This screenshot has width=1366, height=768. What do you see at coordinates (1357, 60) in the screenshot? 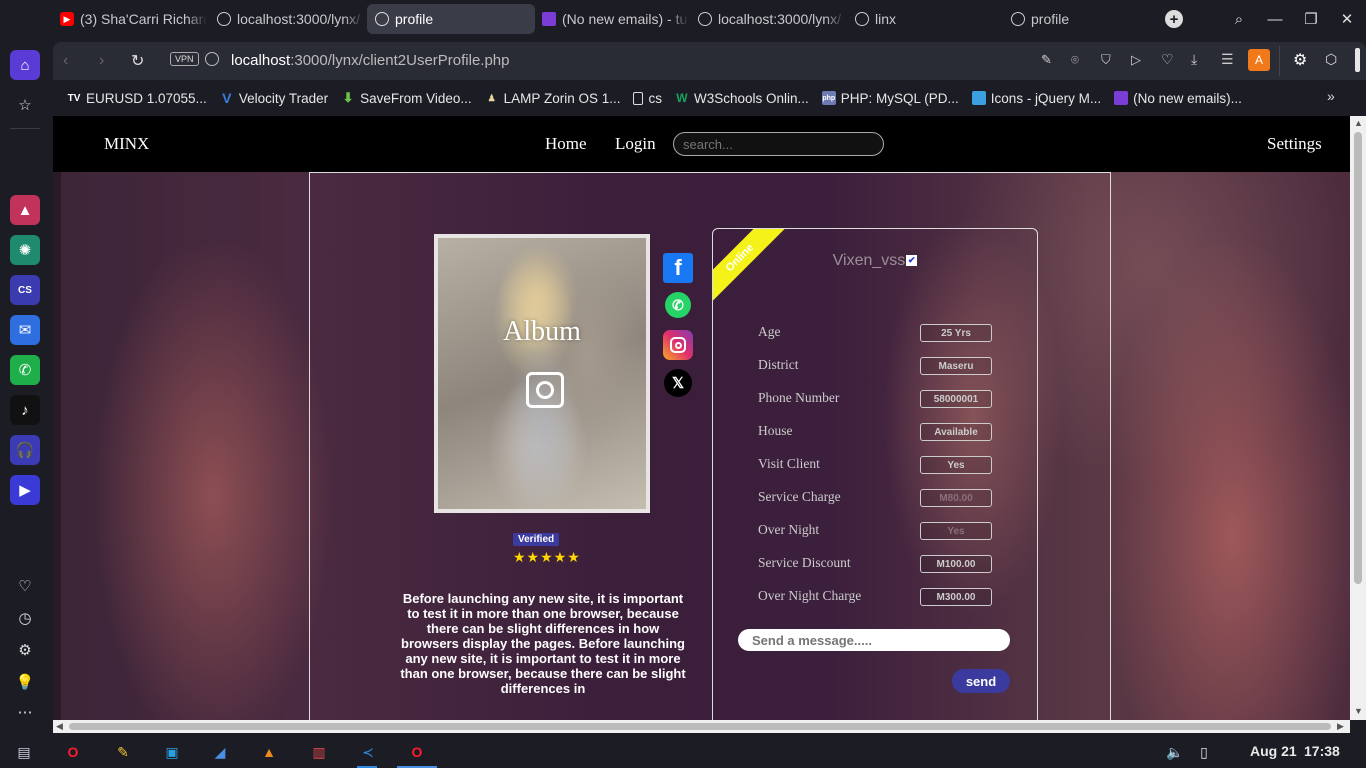
I see `sidebar-toggle` at bounding box center [1357, 60].